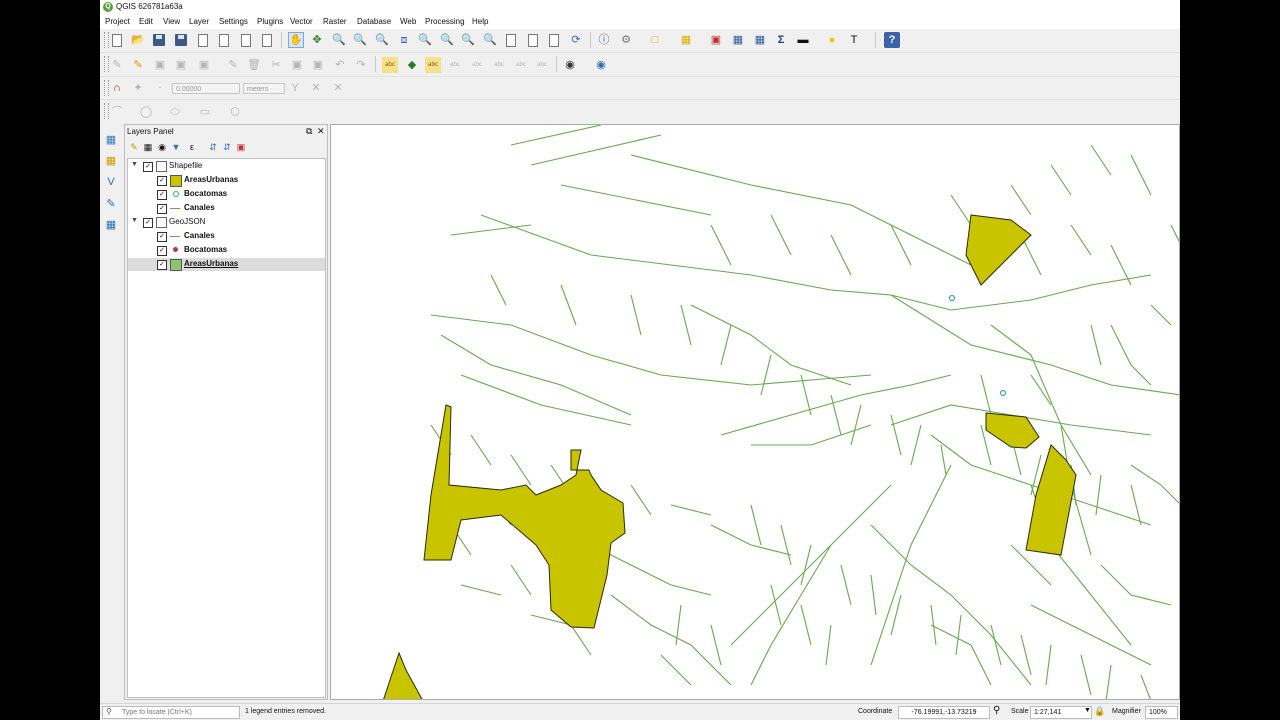  I want to click on map-tips-bubble-icon: ●, so click(832, 40).